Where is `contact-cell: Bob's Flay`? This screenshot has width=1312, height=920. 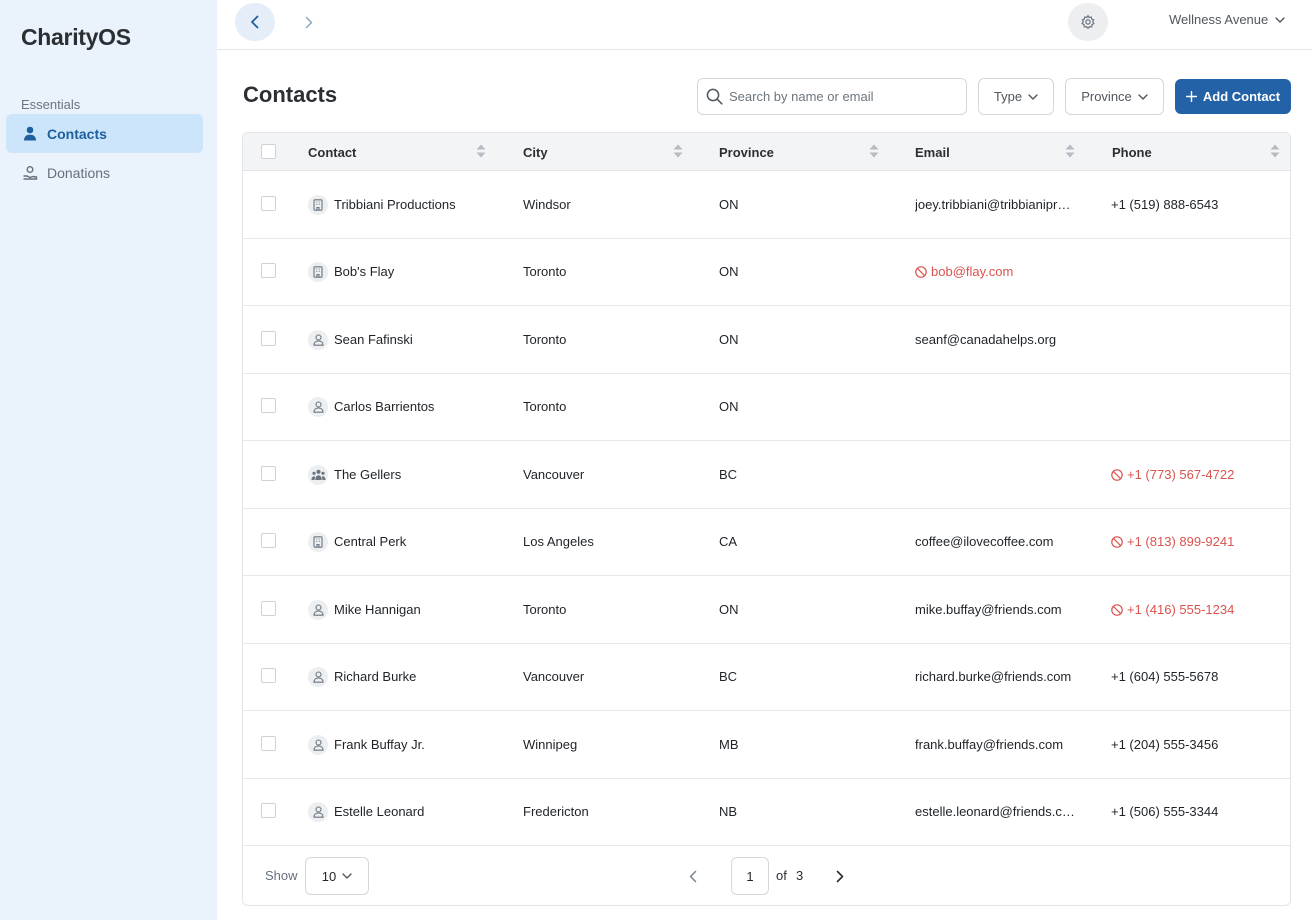
contact-cell: Bob's Flay is located at coordinates (351, 271).